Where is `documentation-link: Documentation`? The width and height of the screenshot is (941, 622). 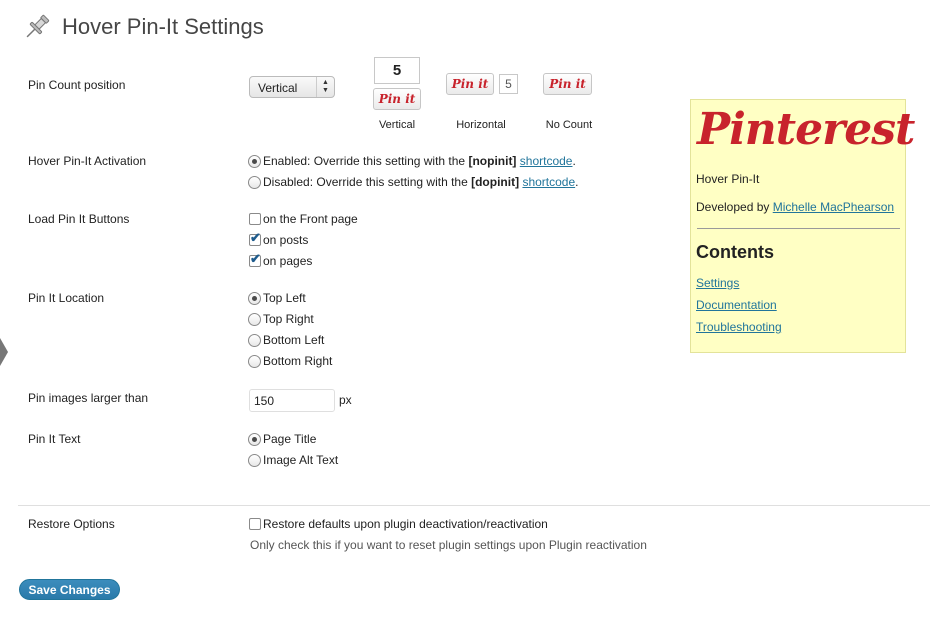 documentation-link: Documentation is located at coordinates (736, 305).